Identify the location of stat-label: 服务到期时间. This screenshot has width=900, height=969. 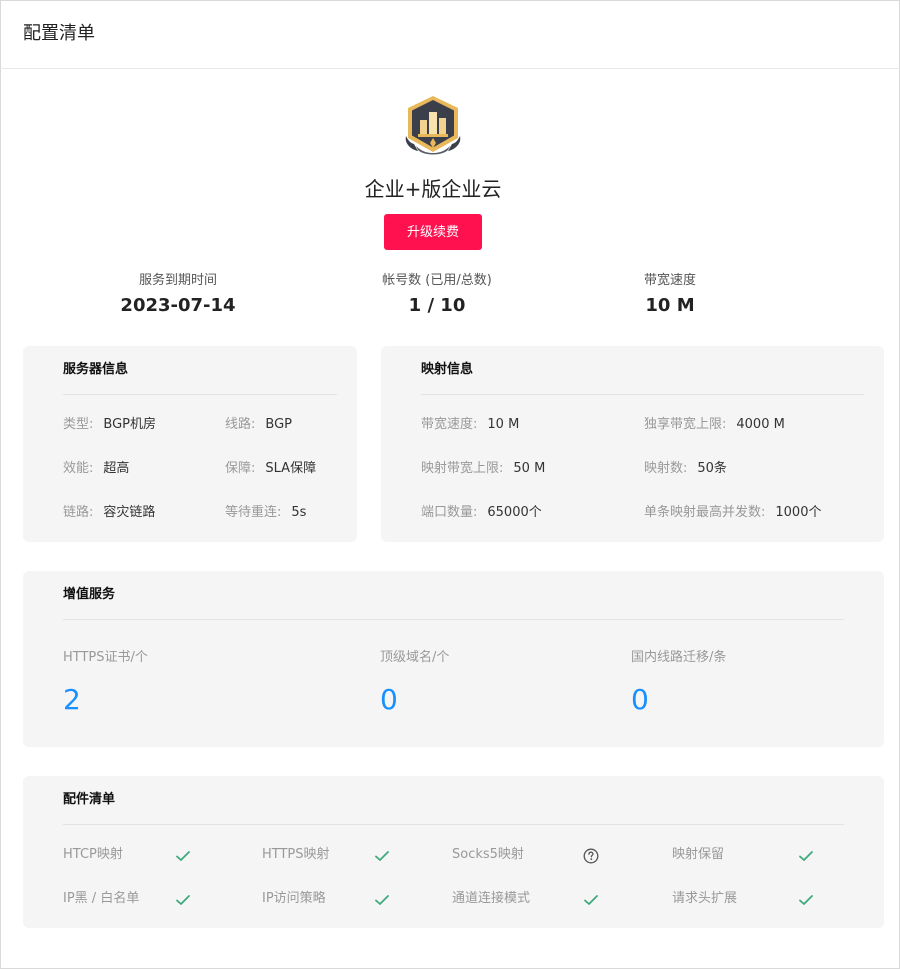
(177, 280).